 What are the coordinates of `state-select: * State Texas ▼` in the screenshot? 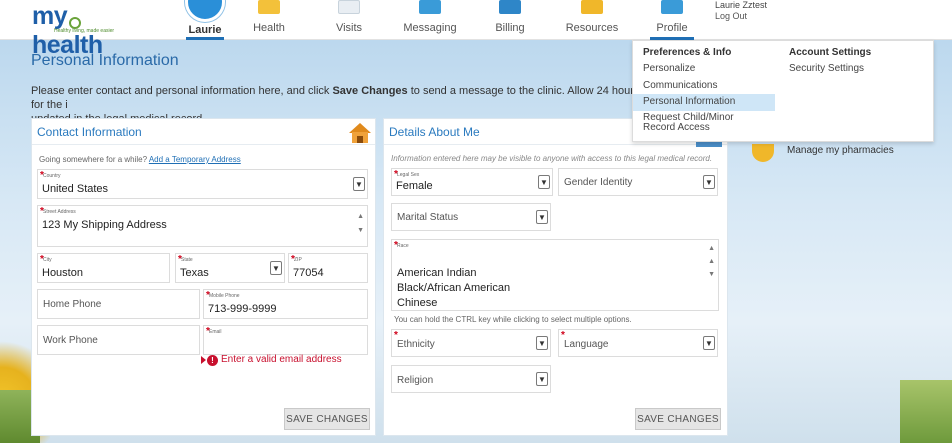 It's located at (230, 268).